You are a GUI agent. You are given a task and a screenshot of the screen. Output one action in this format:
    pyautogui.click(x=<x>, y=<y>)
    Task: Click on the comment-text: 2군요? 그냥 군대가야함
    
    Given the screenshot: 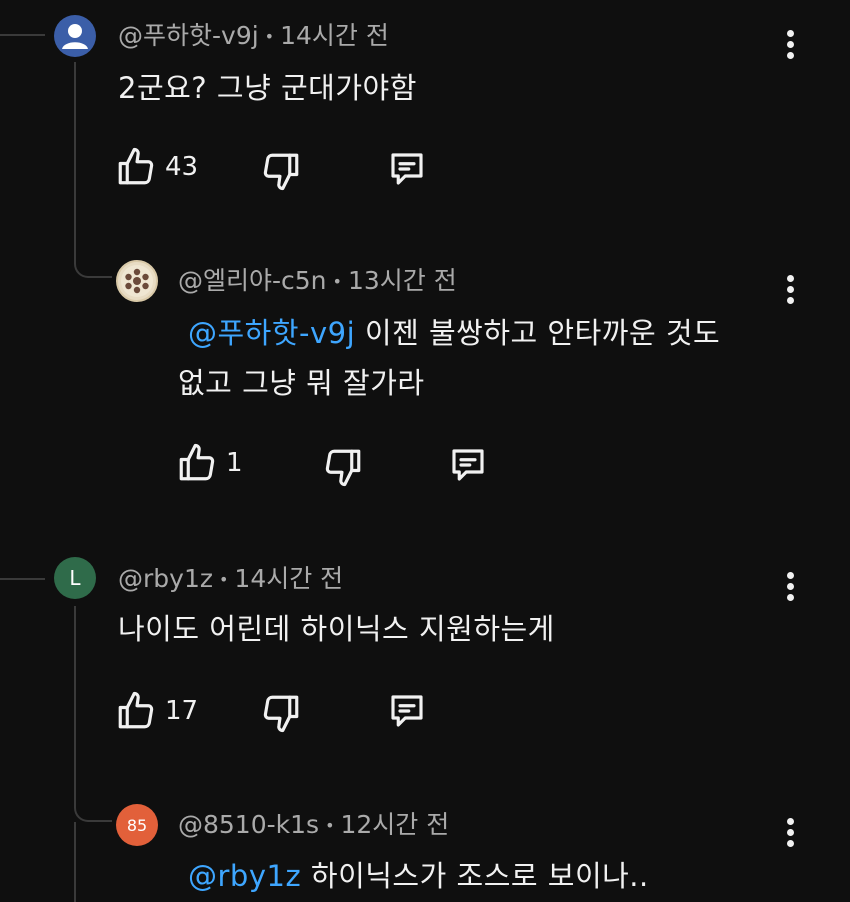 What is the action you would take?
    pyautogui.click(x=267, y=88)
    